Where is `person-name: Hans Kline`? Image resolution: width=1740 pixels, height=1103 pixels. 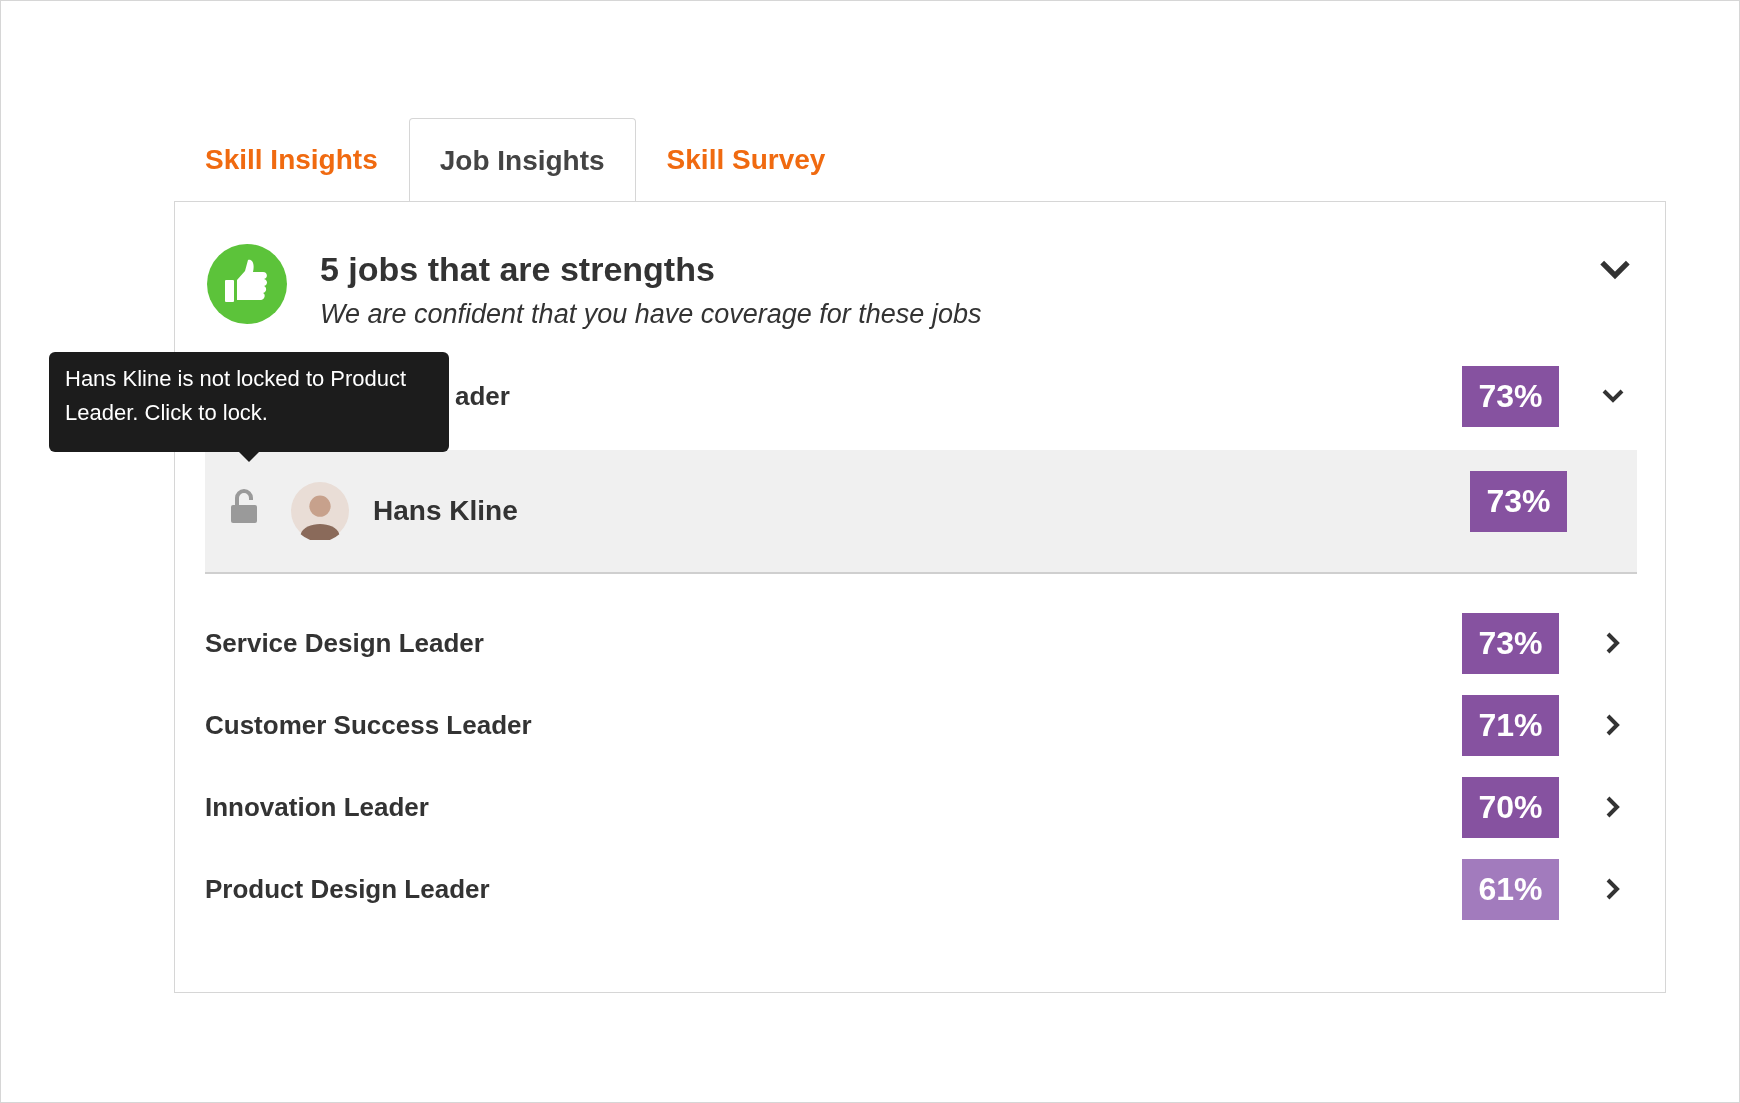
person-name: Hans Kline is located at coordinates (446, 511).